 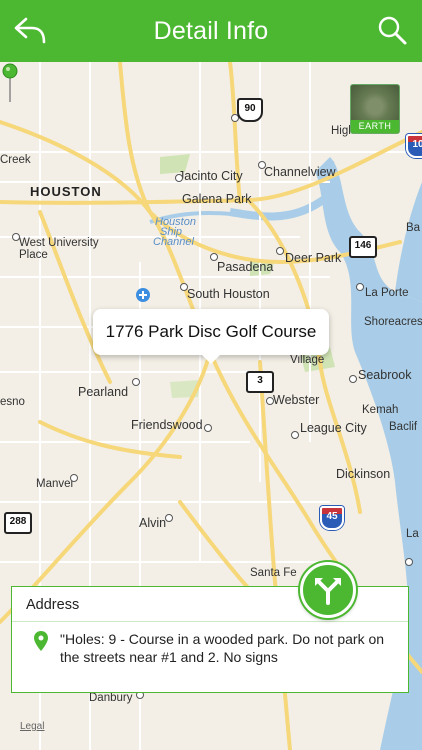 I want to click on place-village: Village, so click(x=307, y=360).